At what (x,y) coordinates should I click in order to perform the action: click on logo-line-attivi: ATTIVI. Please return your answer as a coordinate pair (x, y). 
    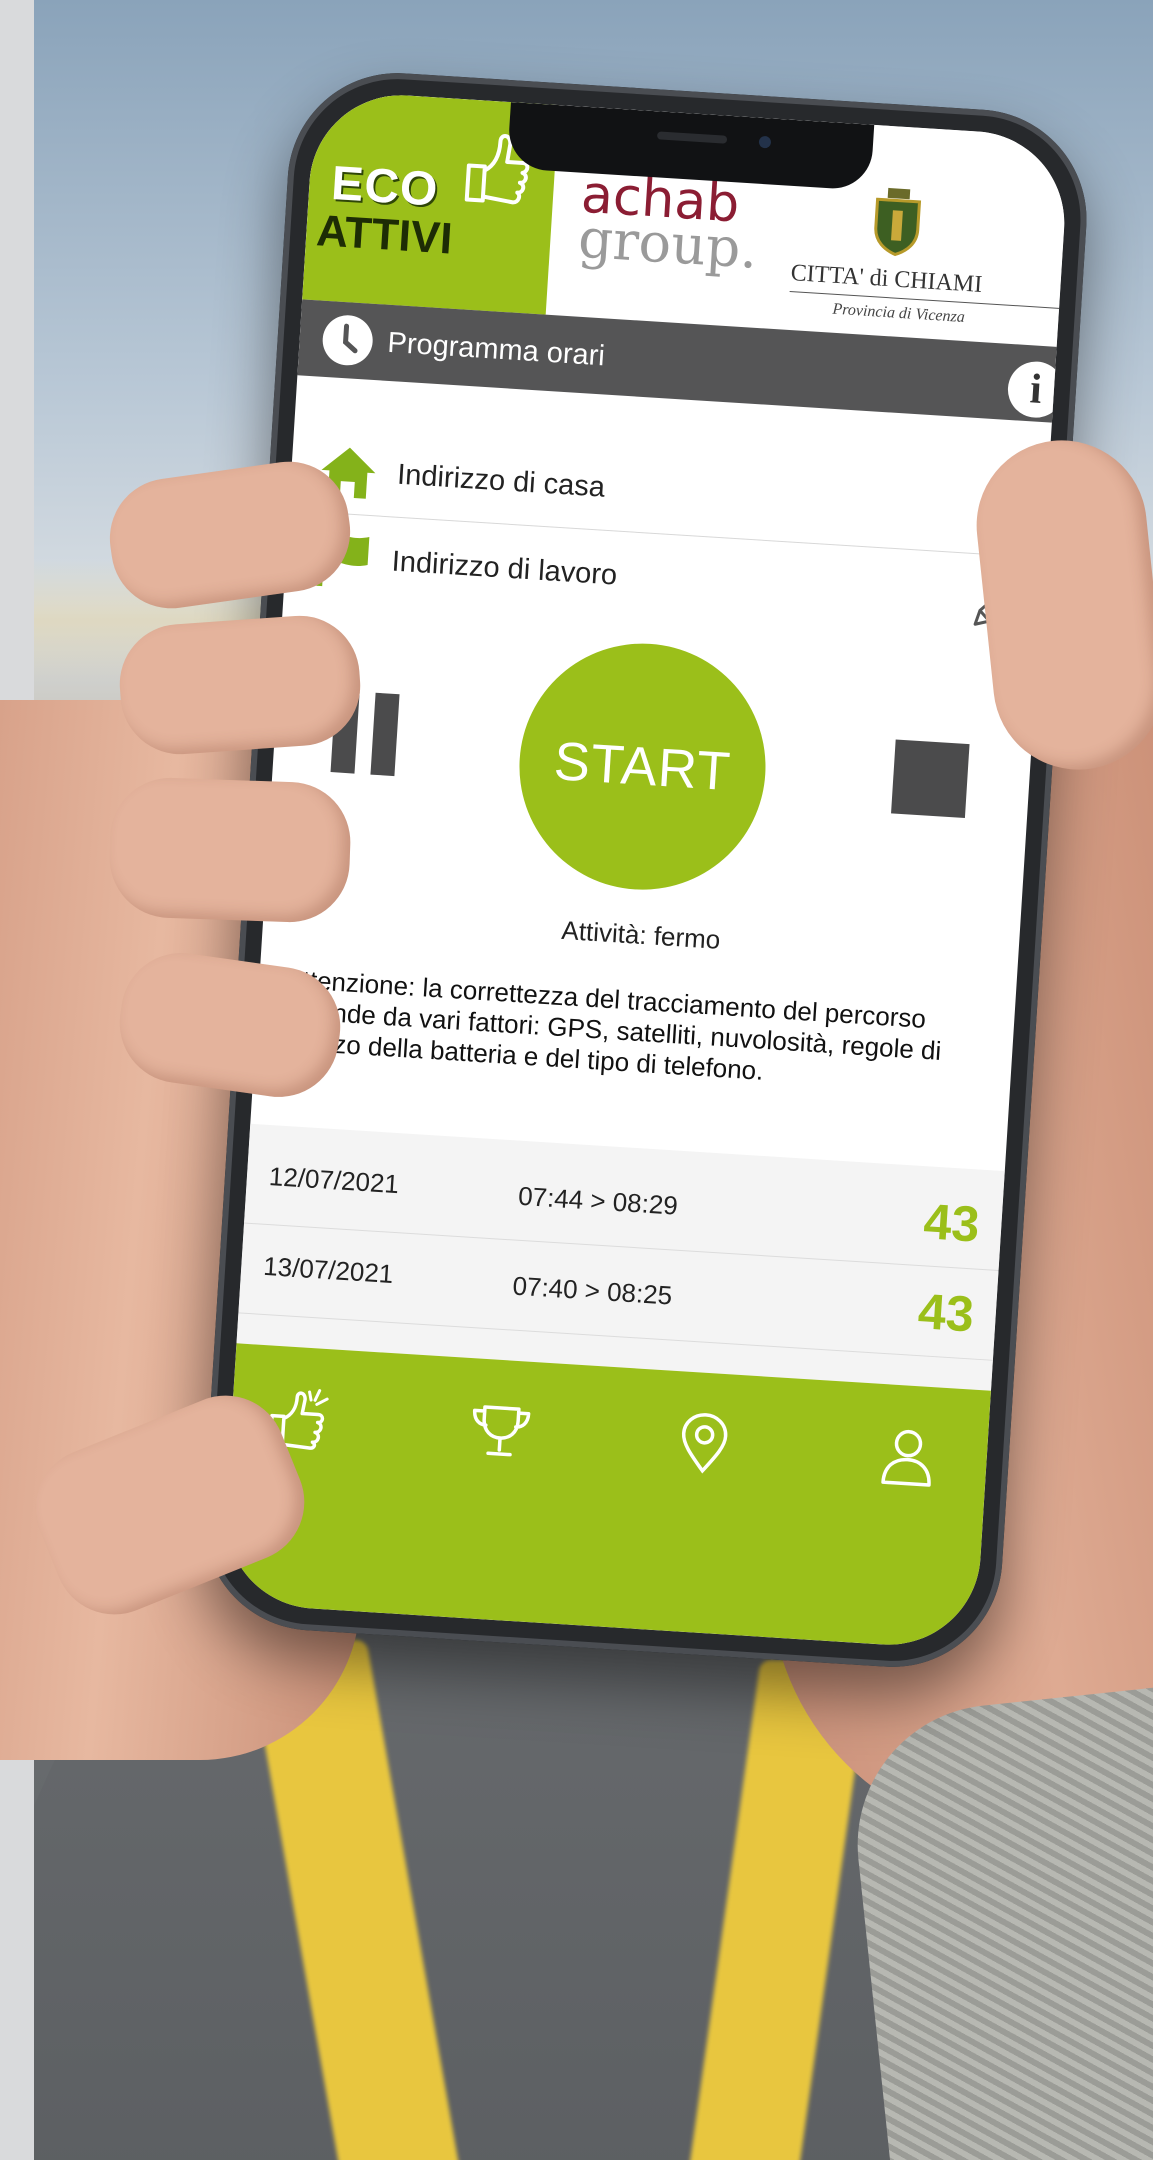
    Looking at the image, I should click on (384, 235).